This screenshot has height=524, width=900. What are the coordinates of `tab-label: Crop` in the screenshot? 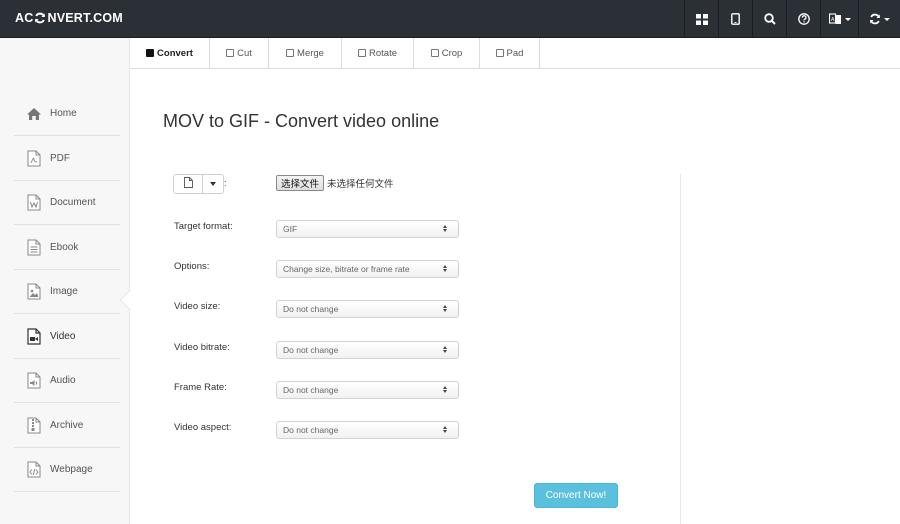 It's located at (452, 53).